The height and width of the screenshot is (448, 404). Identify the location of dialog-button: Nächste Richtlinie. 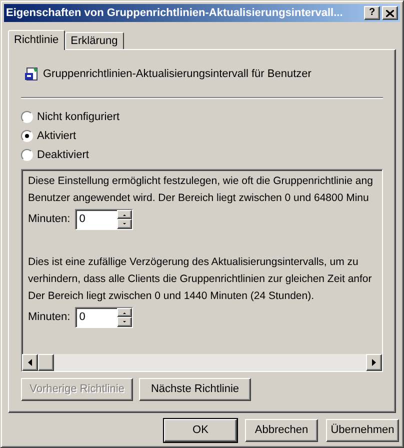
(195, 389).